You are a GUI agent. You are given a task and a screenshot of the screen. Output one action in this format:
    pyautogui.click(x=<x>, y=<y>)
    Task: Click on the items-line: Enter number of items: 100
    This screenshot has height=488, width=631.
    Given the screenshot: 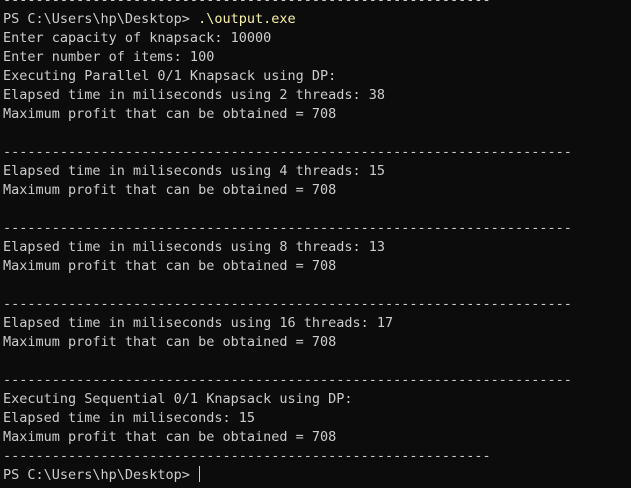 What is the action you would take?
    pyautogui.click(x=109, y=57)
    